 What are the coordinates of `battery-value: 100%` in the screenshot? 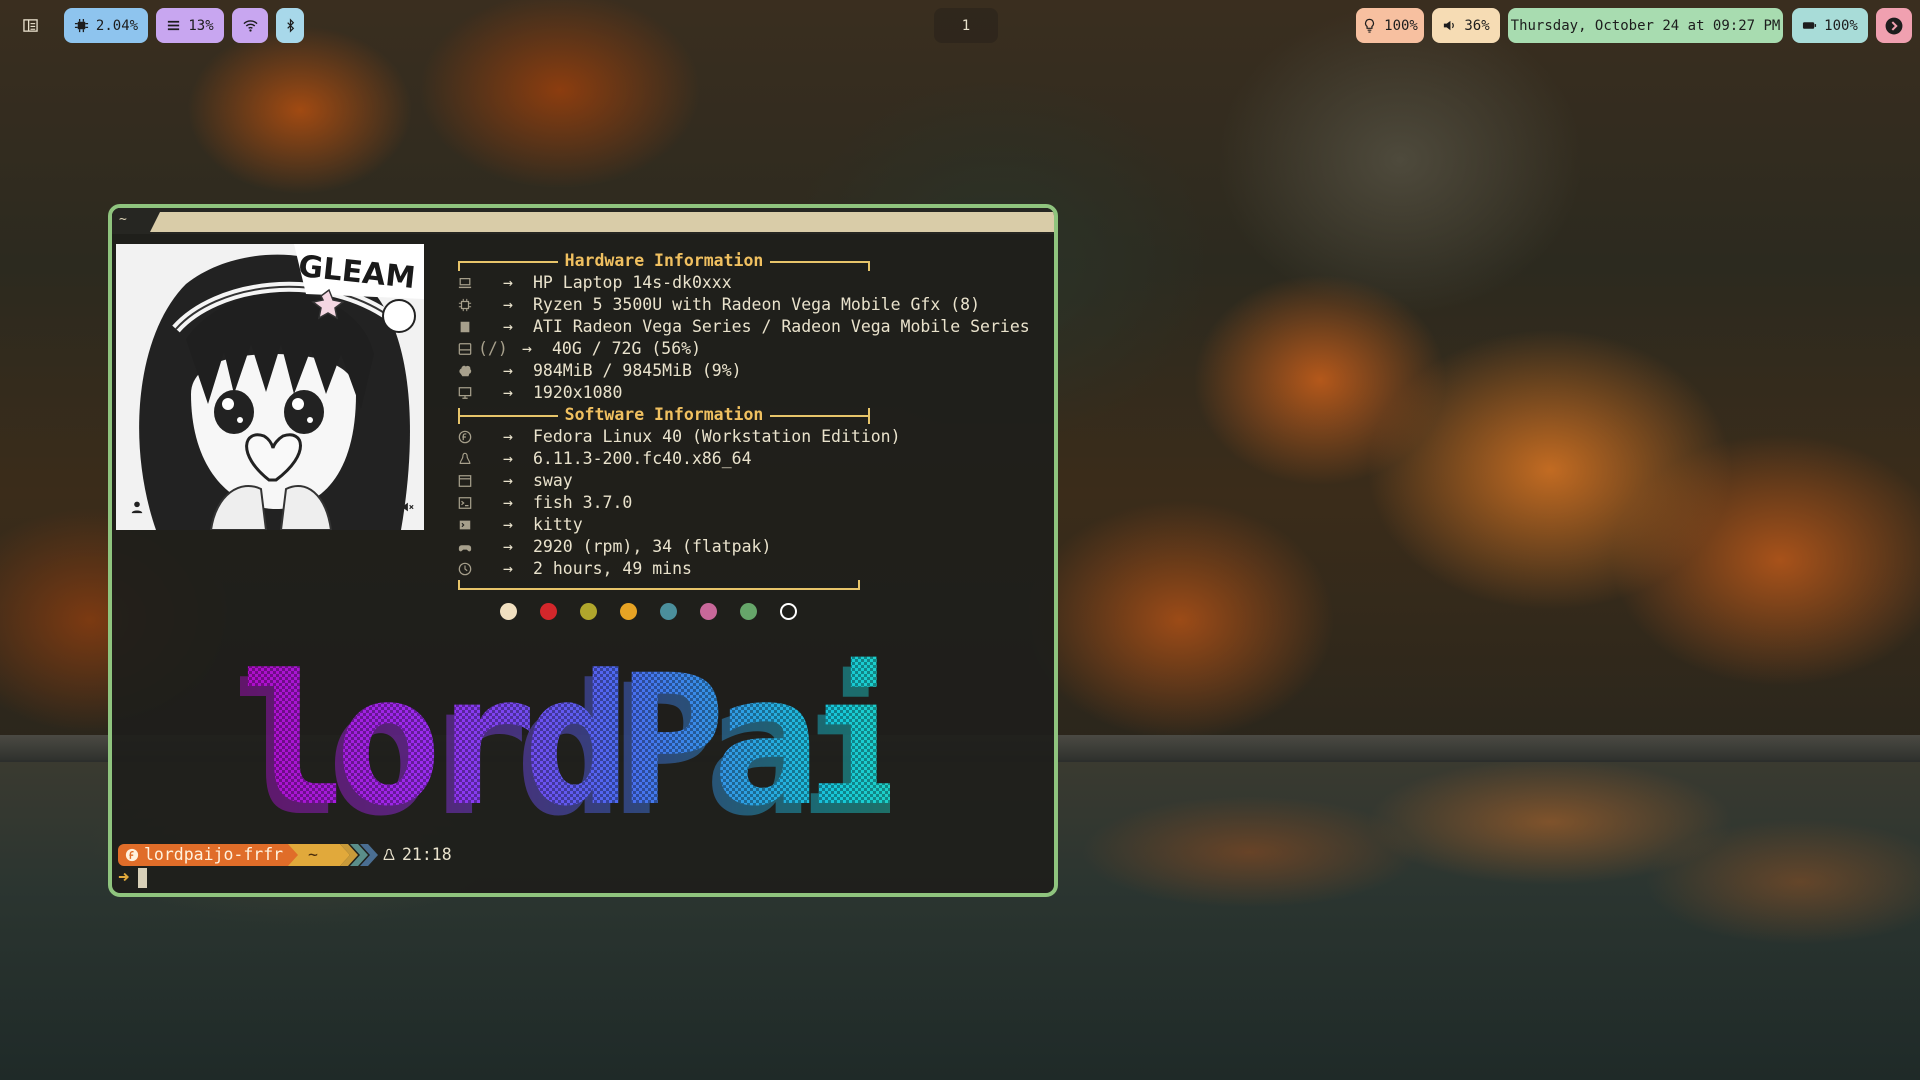 It's located at (1841, 25).